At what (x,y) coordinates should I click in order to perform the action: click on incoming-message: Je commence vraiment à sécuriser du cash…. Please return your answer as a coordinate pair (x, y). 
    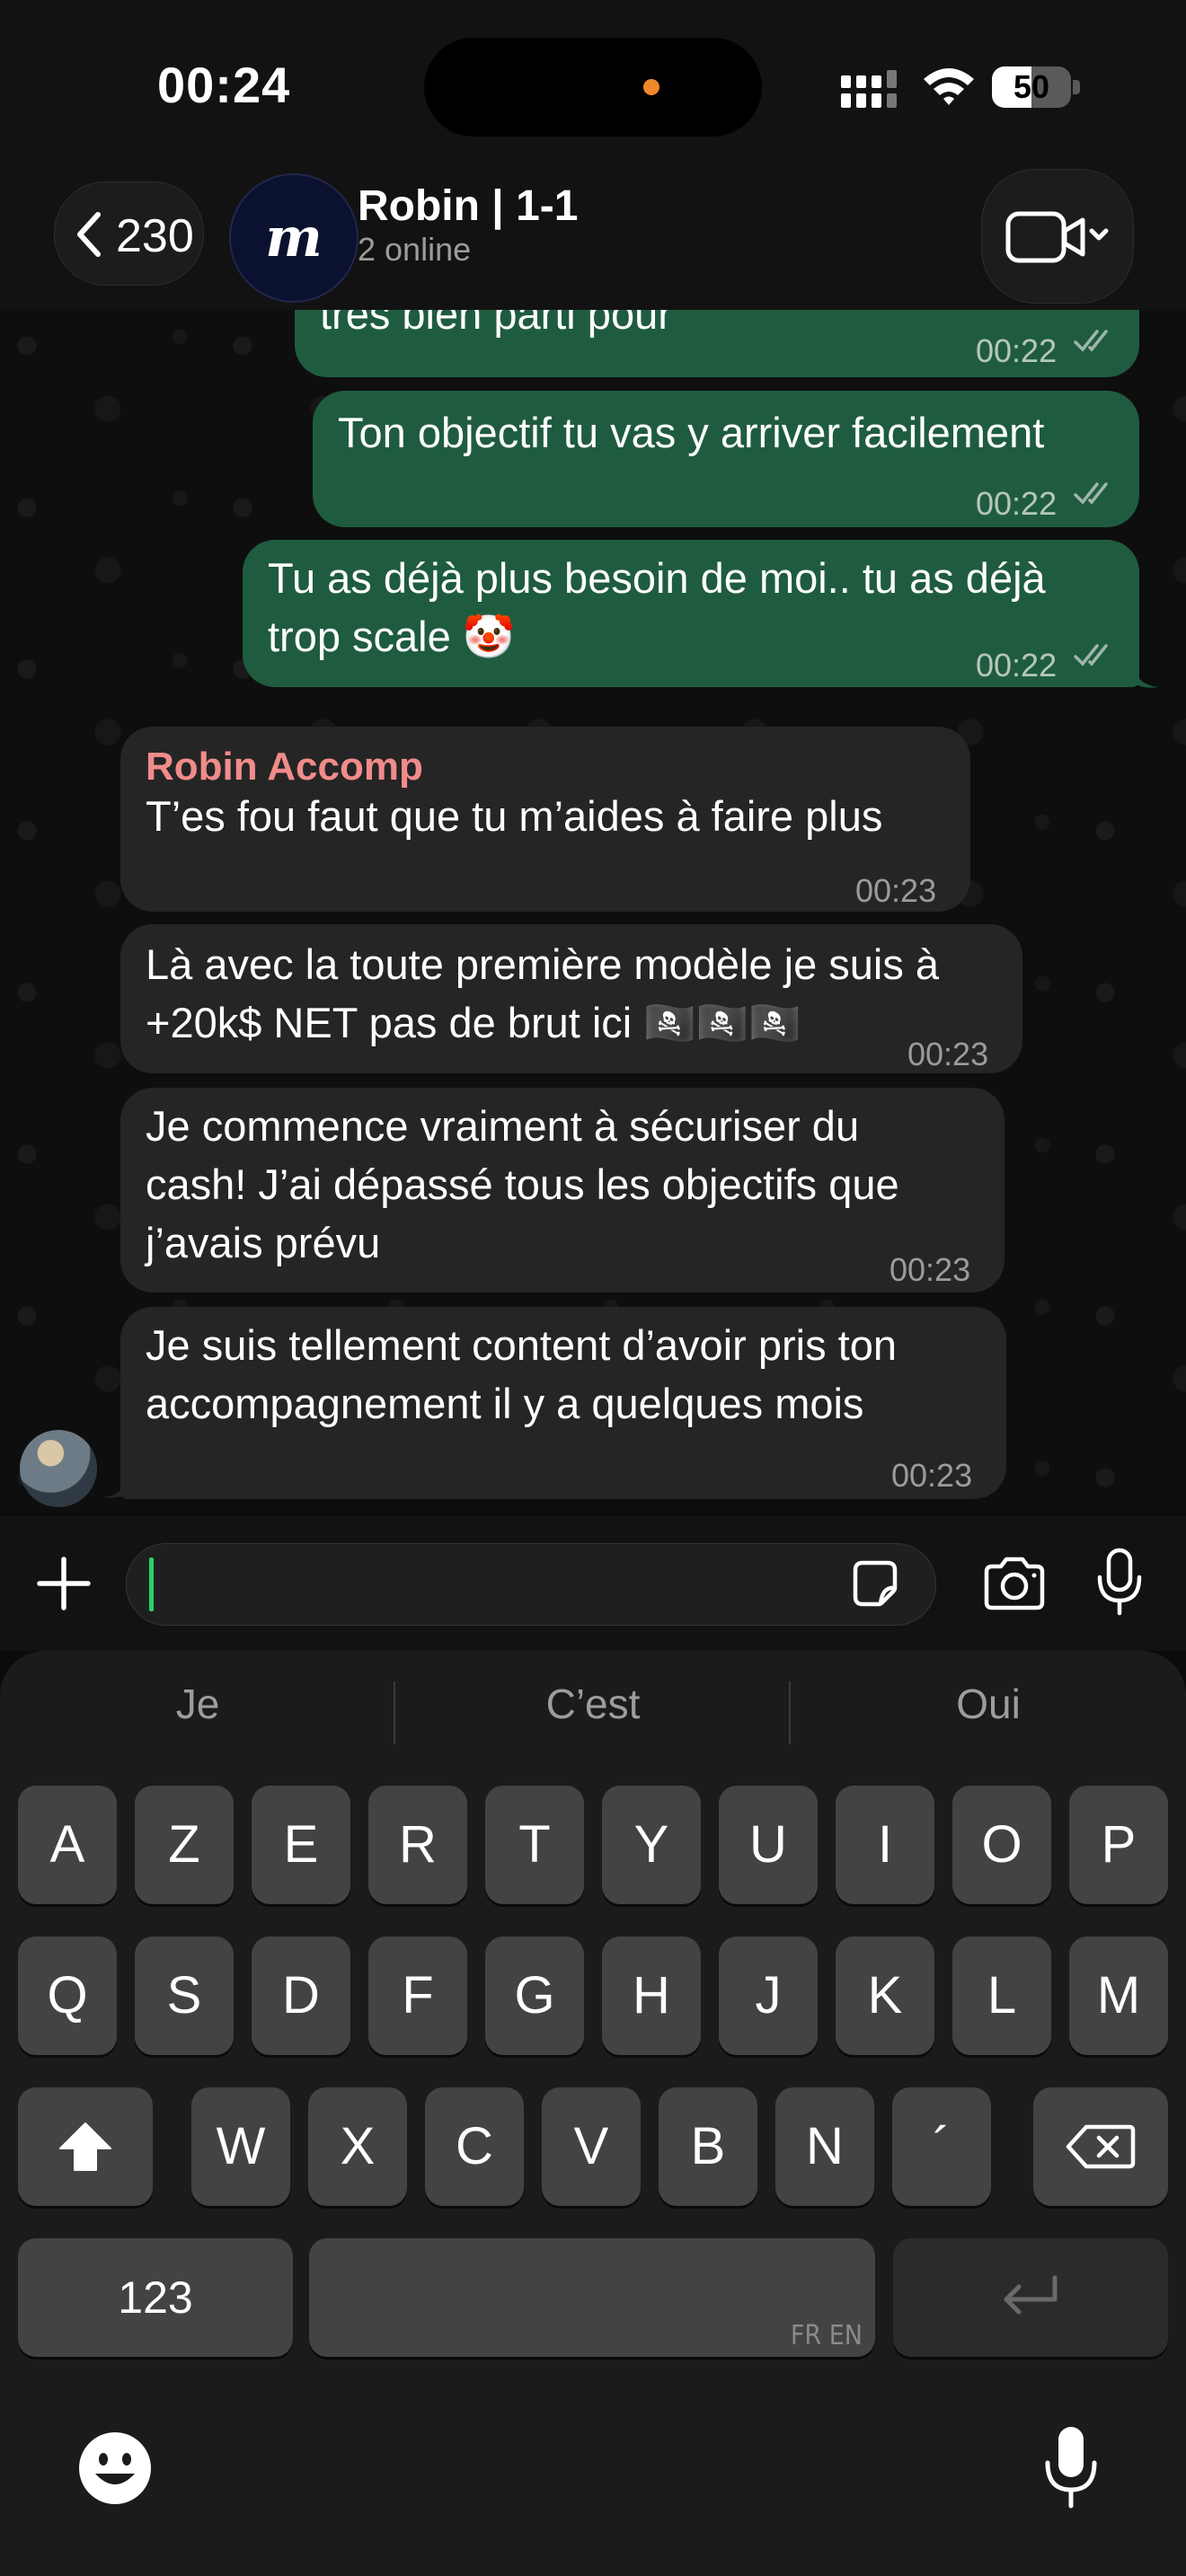
    Looking at the image, I should click on (562, 1190).